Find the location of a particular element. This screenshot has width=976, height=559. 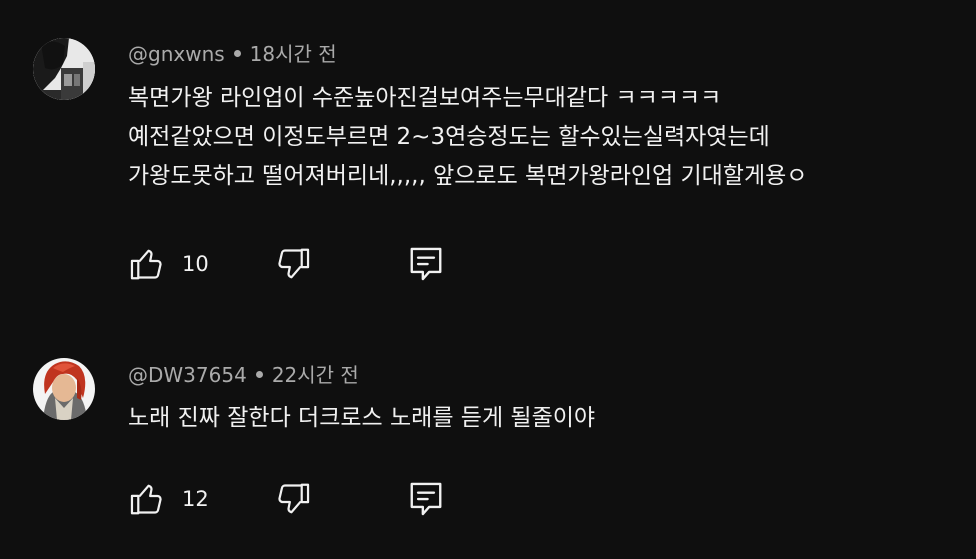

like-count: 10 is located at coordinates (195, 264).